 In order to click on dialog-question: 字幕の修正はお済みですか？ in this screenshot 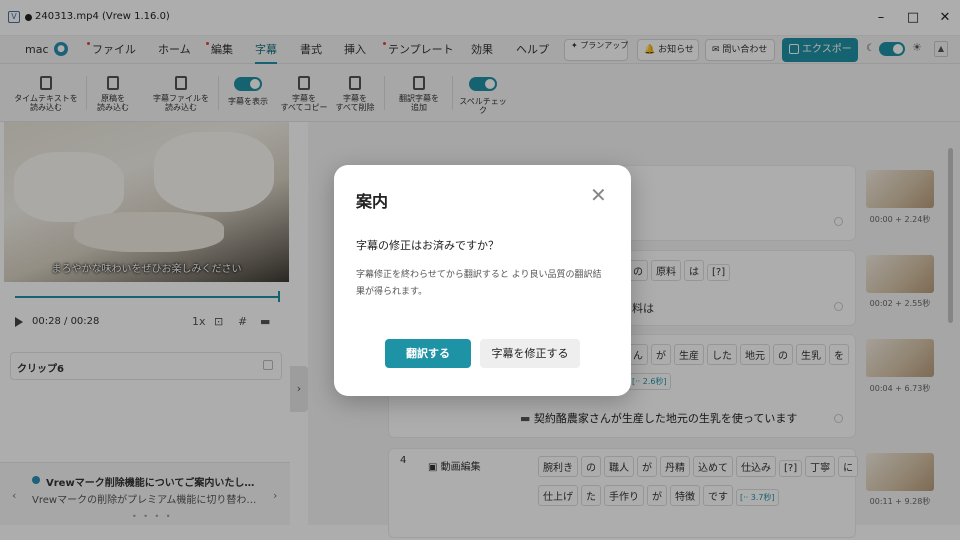, I will do `click(427, 245)`.